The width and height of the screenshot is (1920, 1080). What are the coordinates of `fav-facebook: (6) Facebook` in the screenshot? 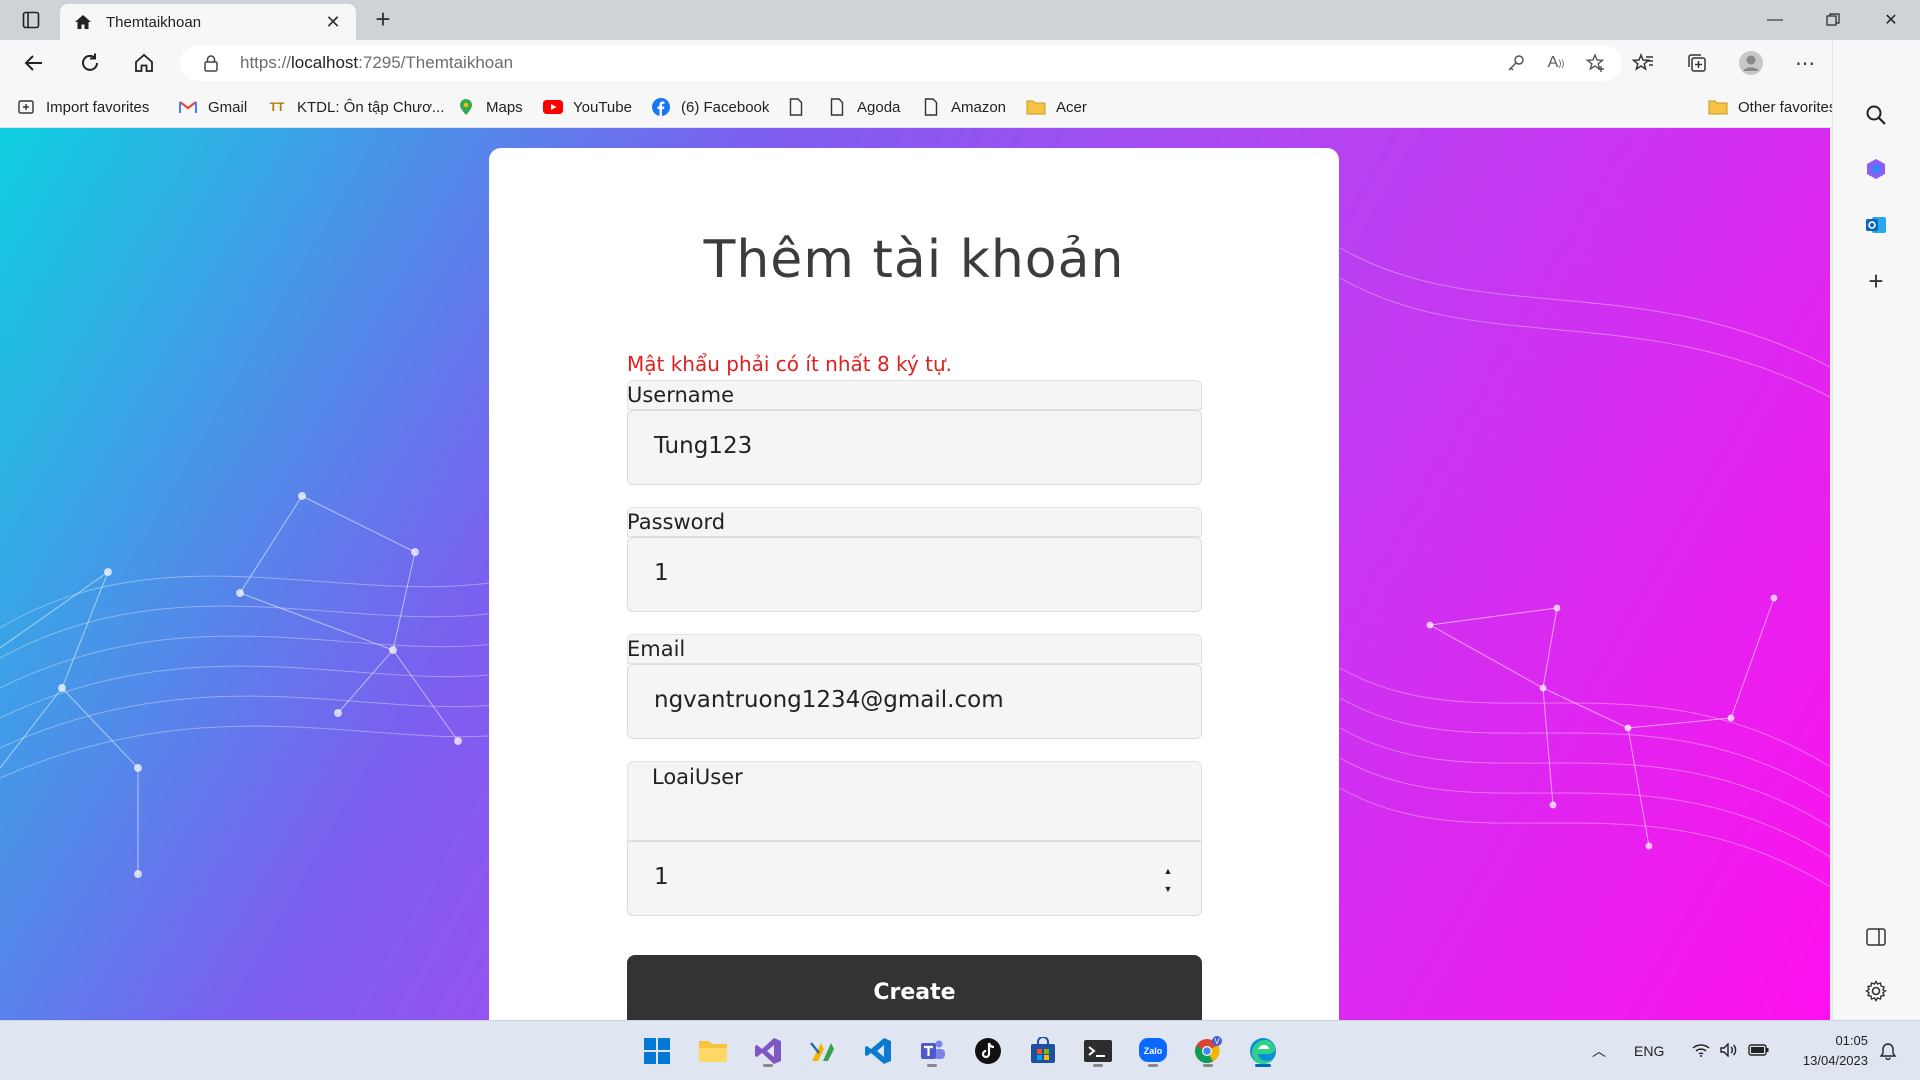 It's located at (710, 107).